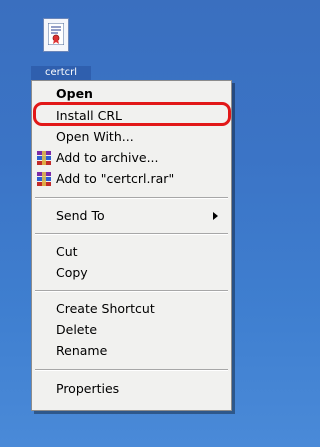  I want to click on menu-item-label: Install CRL, so click(89, 115).